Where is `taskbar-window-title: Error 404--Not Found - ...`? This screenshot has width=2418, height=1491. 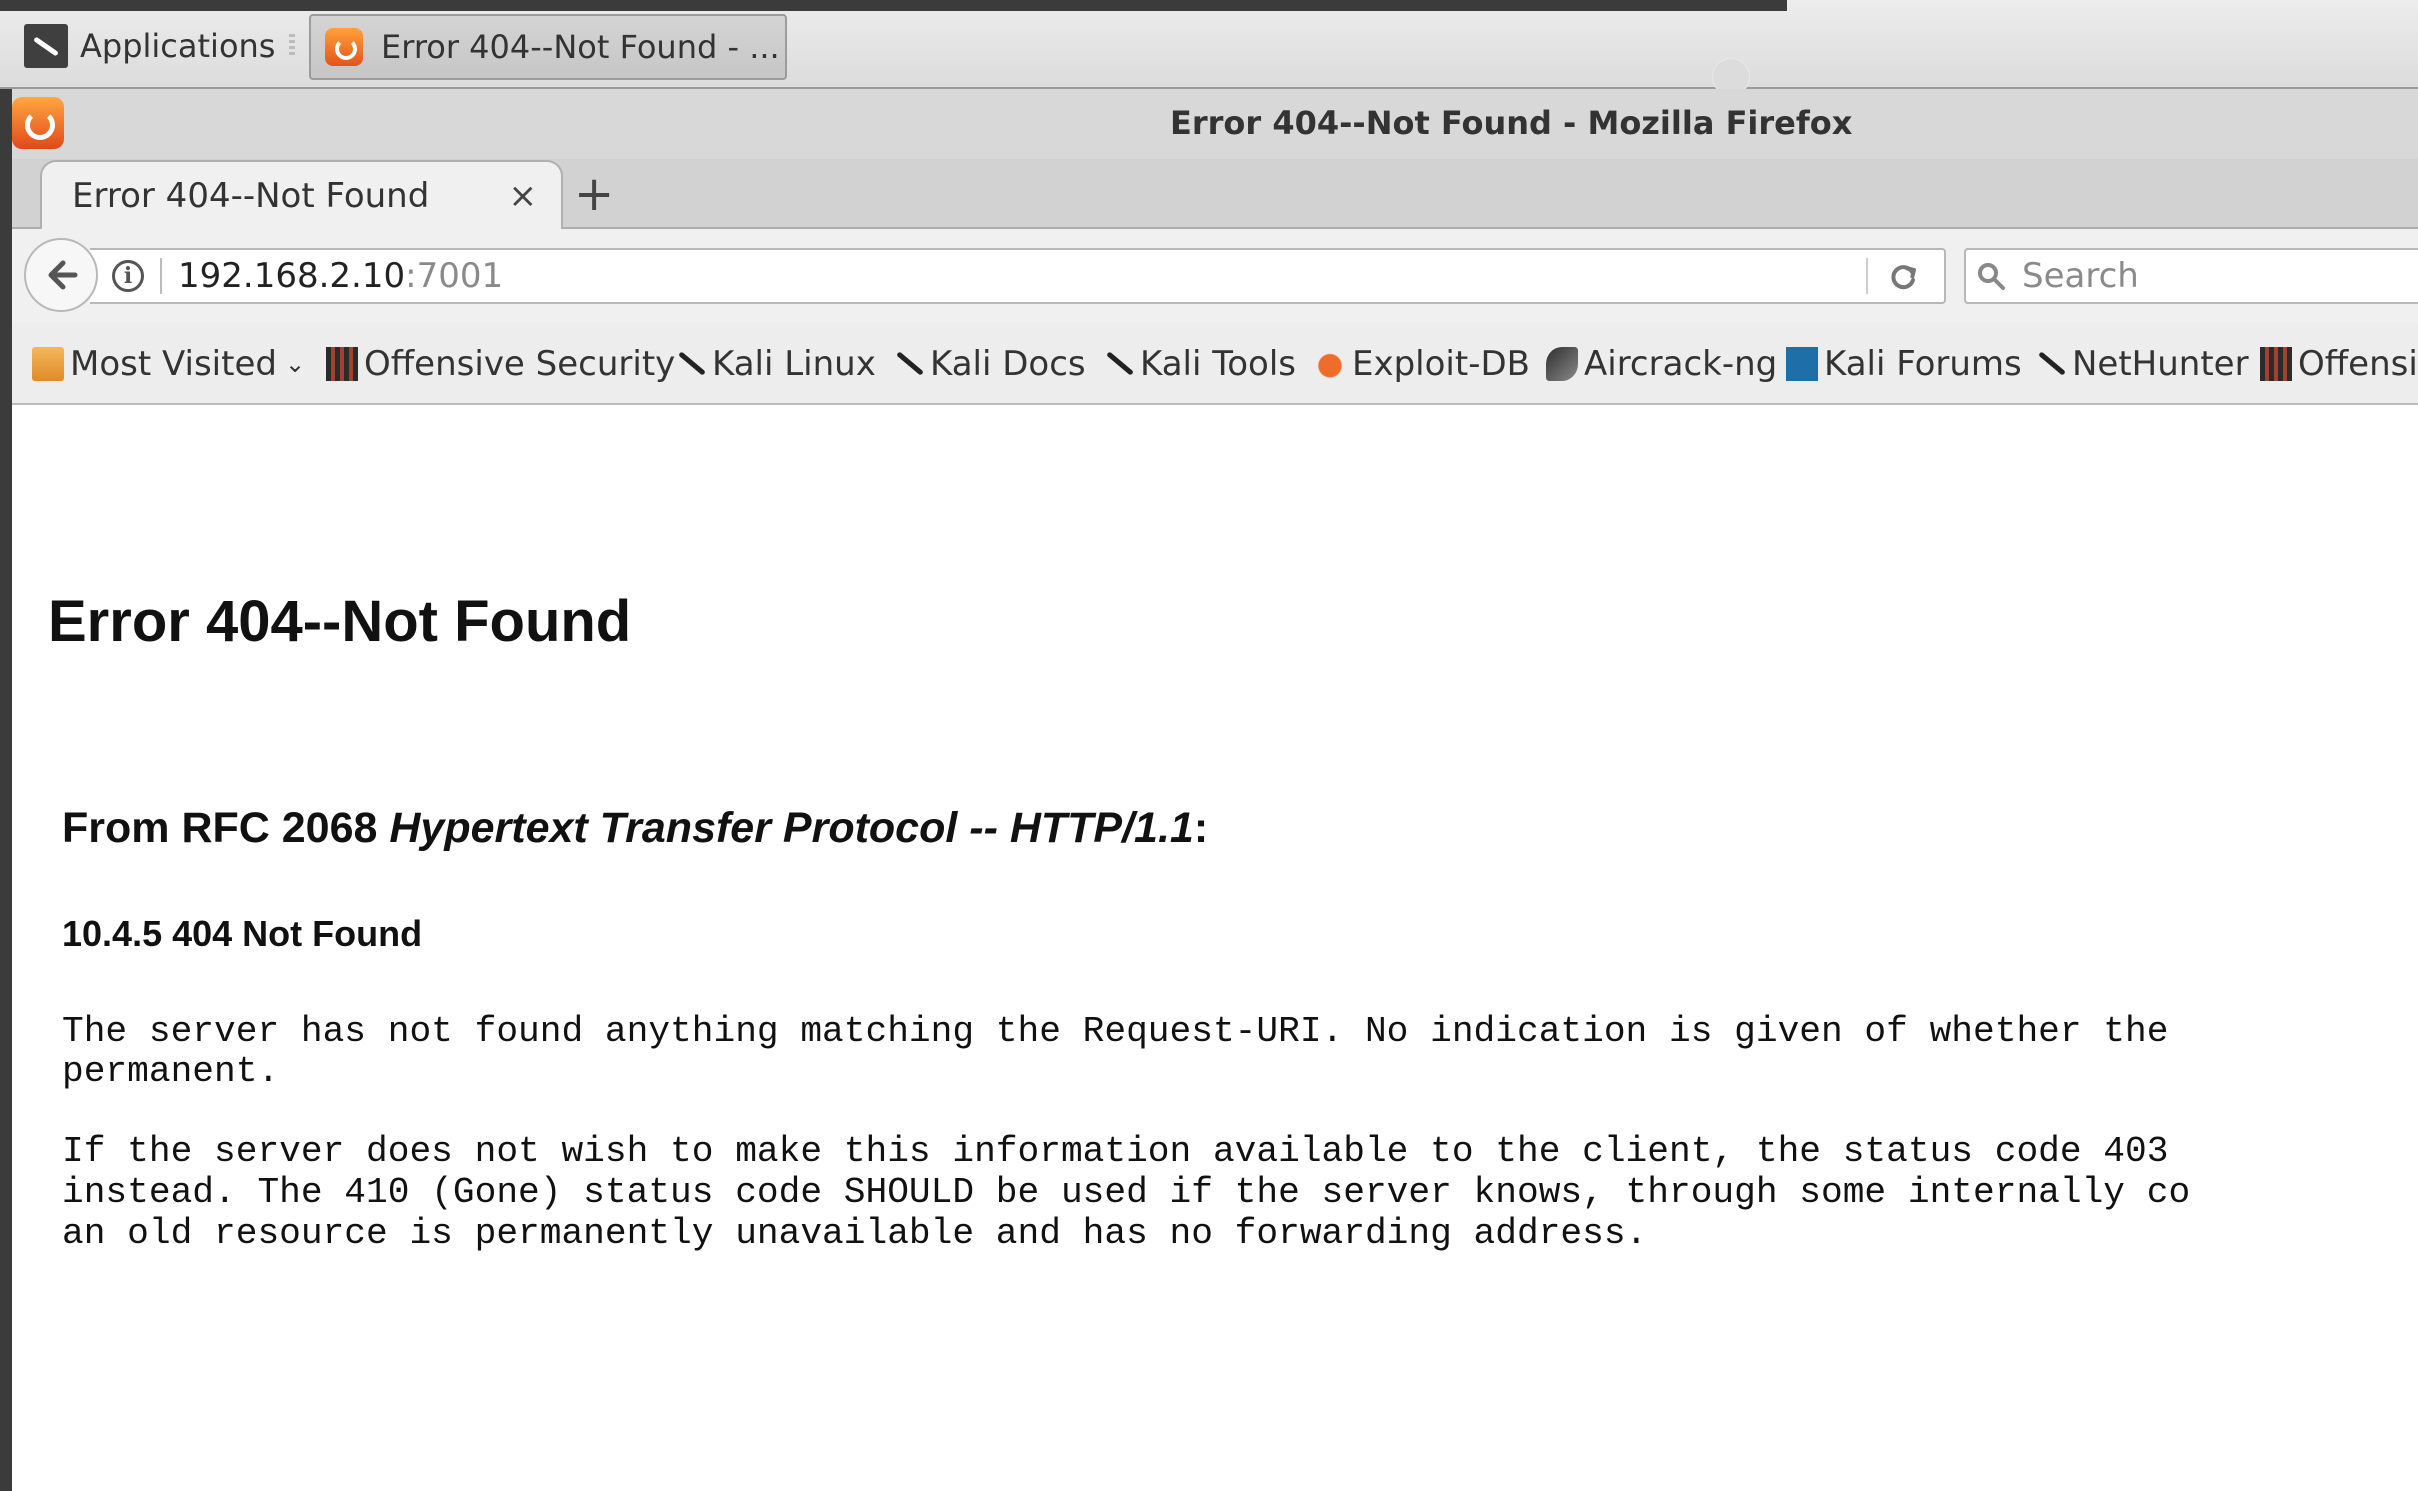
taskbar-window-title: Error 404--Not Found - ... is located at coordinates (580, 47).